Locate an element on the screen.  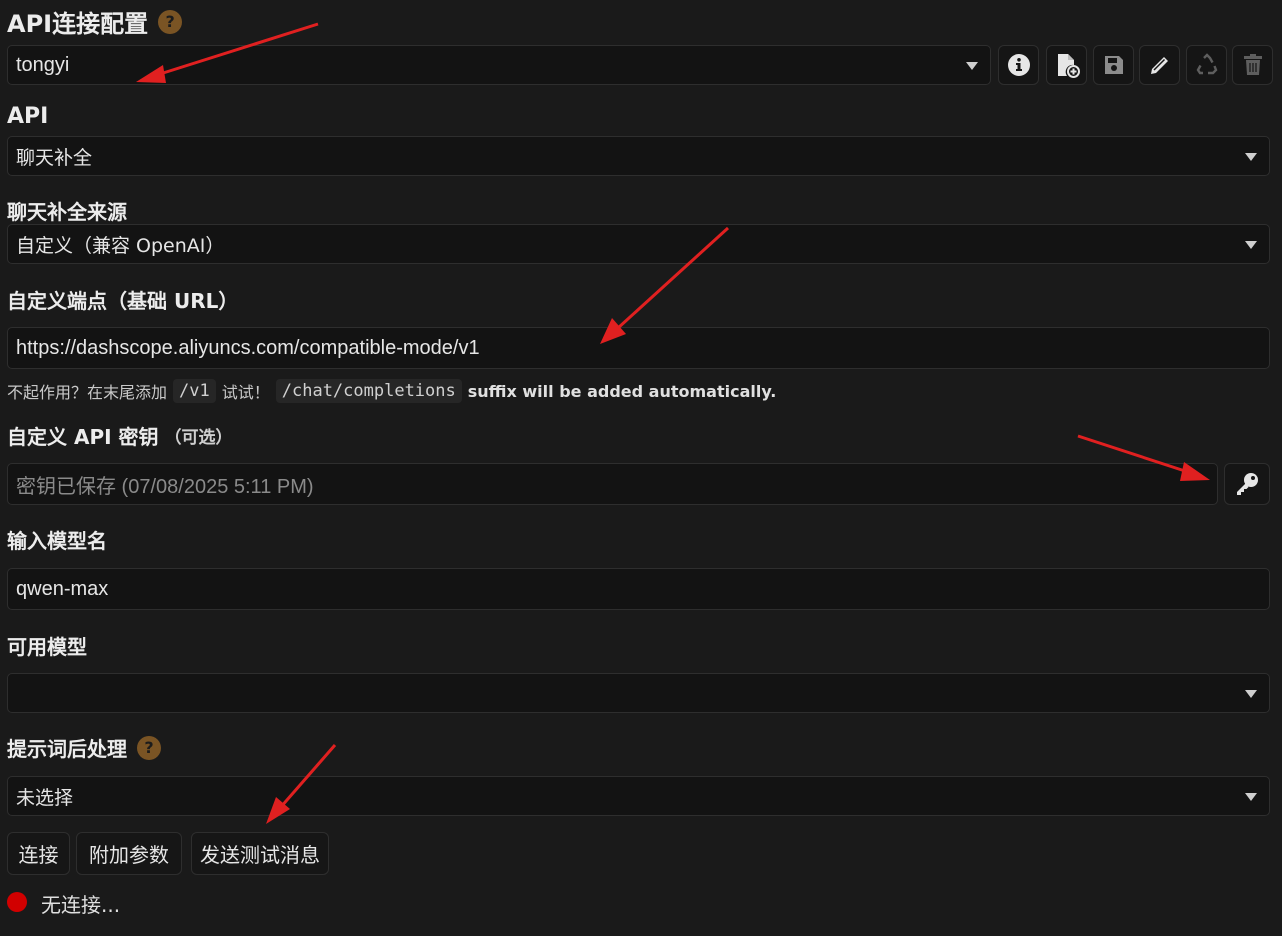
post-processing-label: 提示词后处理 is located at coordinates (67, 749).